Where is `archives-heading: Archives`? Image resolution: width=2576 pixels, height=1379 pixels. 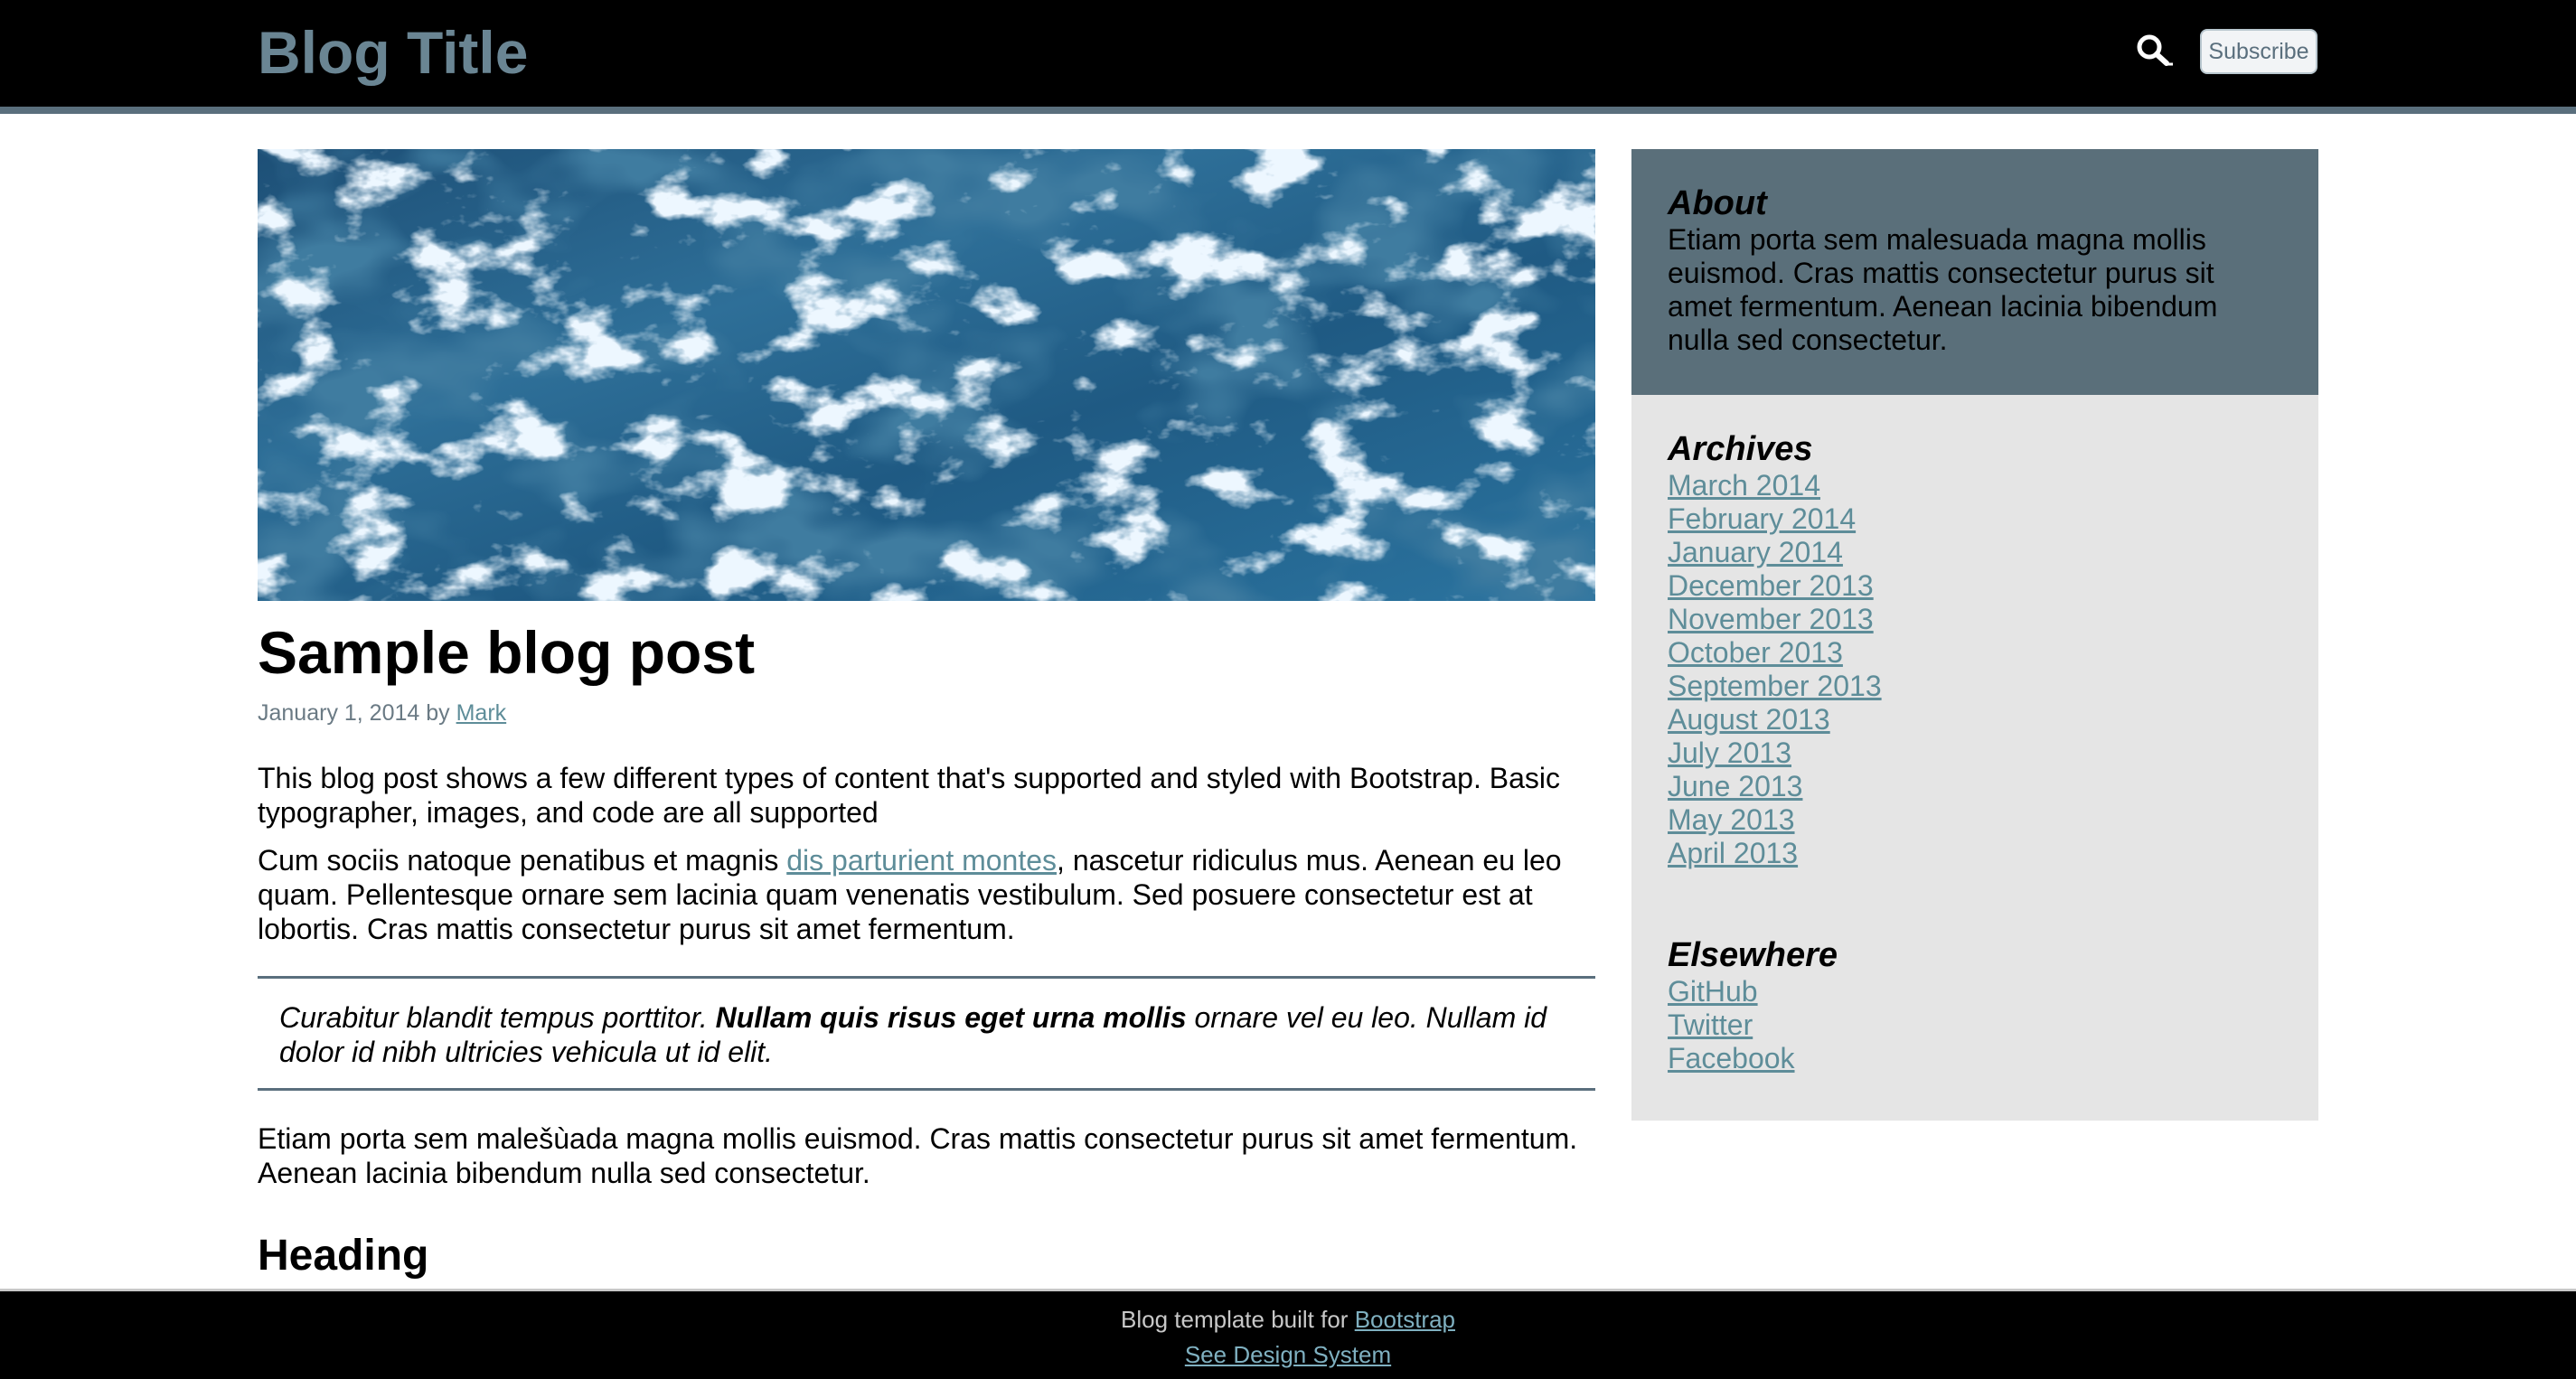
archives-heading: Archives is located at coordinates (1741, 449).